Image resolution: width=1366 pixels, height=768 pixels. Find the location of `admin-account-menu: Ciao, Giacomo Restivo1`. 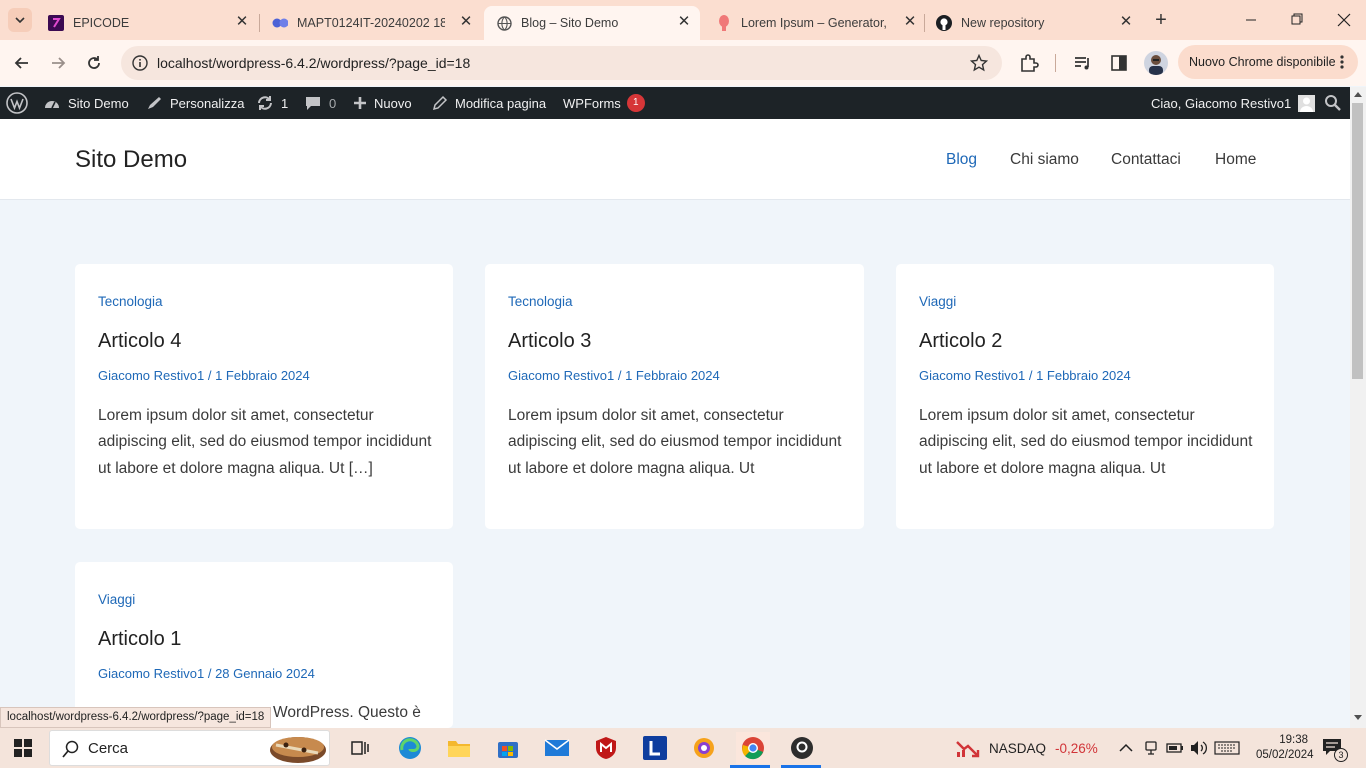

admin-account-menu: Ciao, Giacomo Restivo1 is located at coordinates (1233, 103).